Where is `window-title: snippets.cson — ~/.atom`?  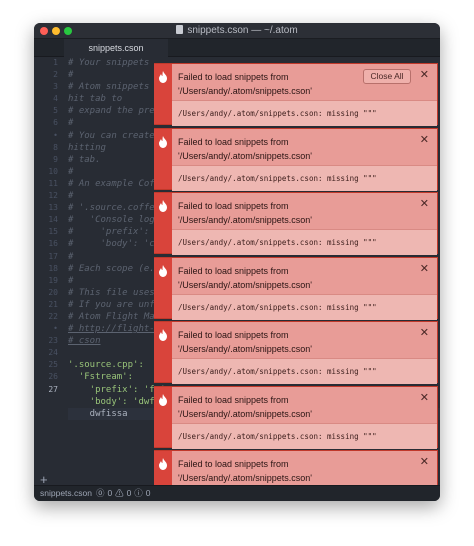
window-title: snippets.cson — ~/.atom is located at coordinates (237, 30).